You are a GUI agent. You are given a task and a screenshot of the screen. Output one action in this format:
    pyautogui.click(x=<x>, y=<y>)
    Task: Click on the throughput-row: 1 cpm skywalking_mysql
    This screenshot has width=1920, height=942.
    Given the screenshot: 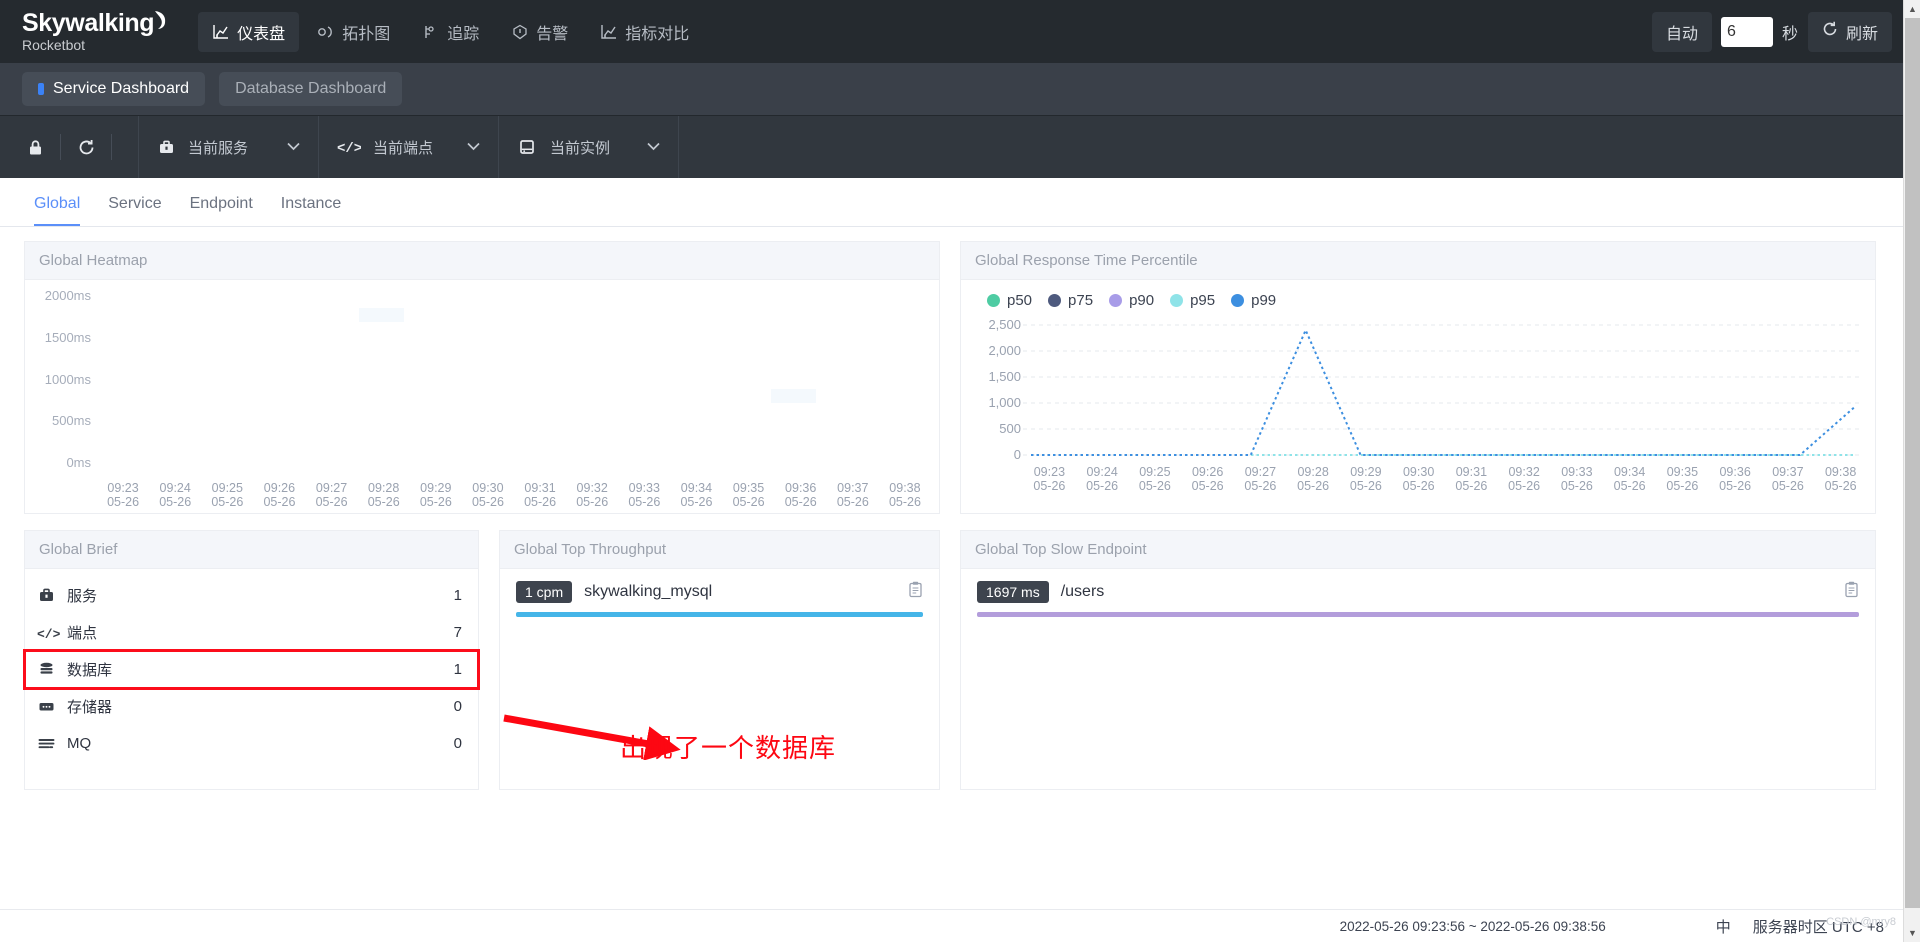 What is the action you would take?
    pyautogui.click(x=719, y=592)
    